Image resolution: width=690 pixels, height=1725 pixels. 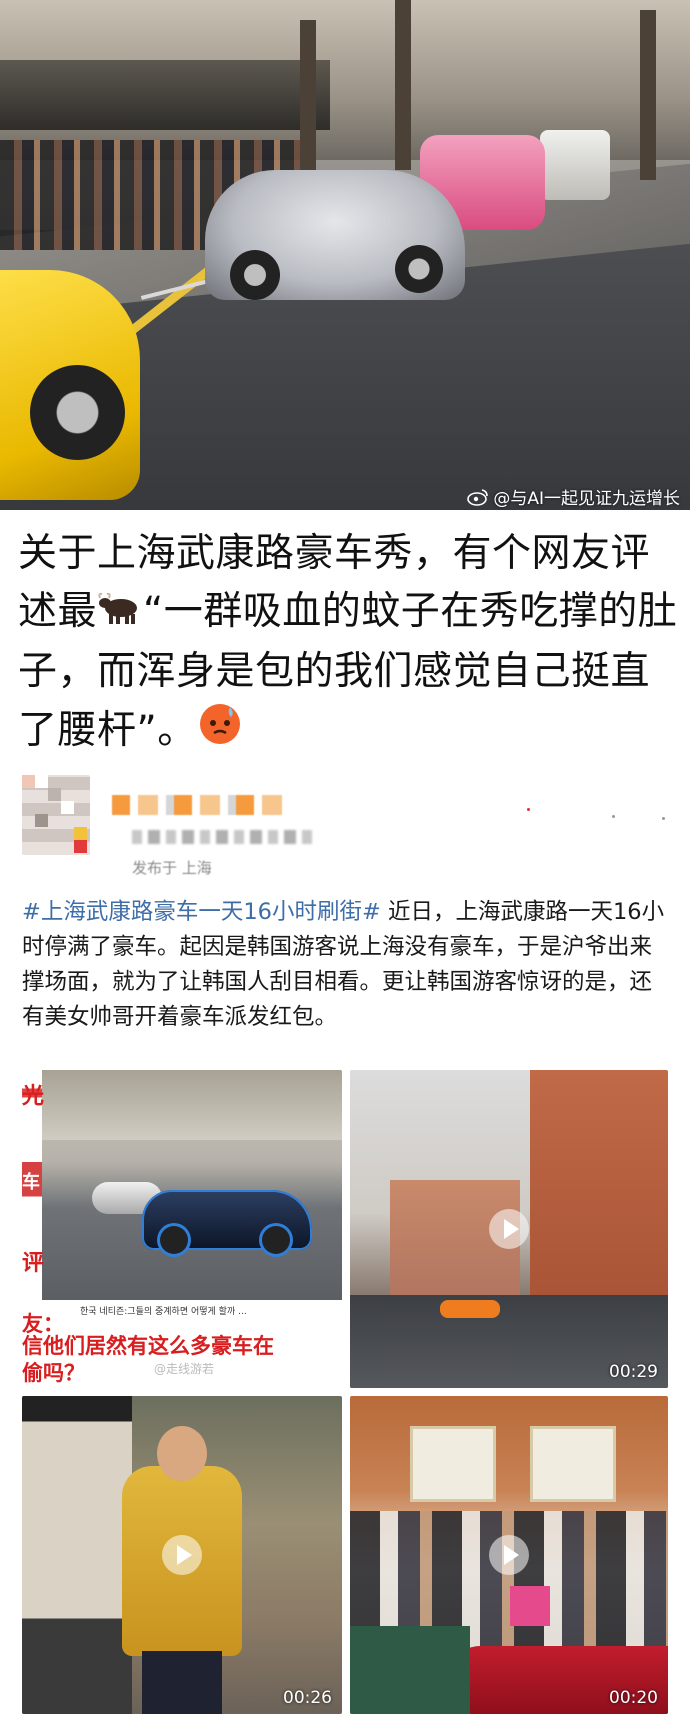 I want to click on orange-car, so click(x=470, y=1309).